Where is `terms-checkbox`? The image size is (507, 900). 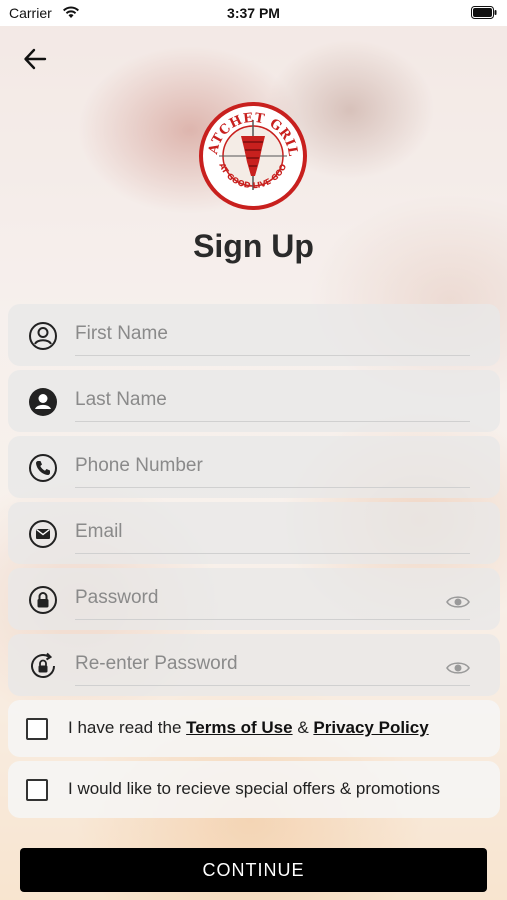
terms-checkbox is located at coordinates (37, 729).